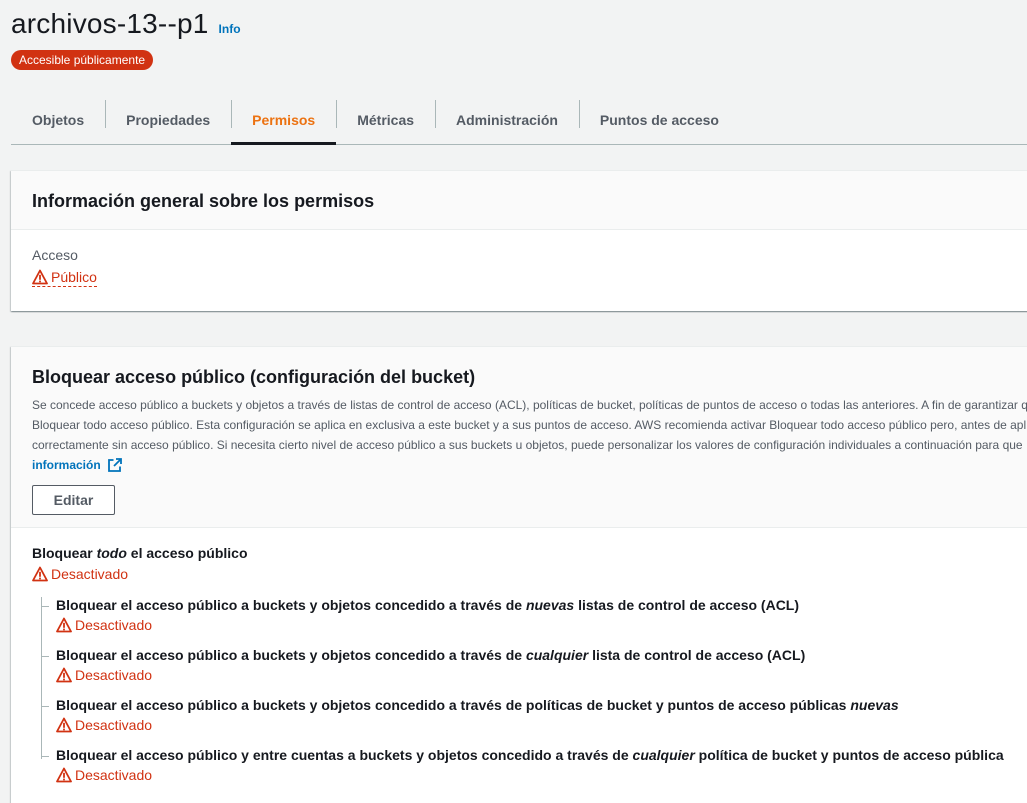  What do you see at coordinates (203, 201) in the screenshot?
I see `permissions-overview-title: Información general sobre los permisos` at bounding box center [203, 201].